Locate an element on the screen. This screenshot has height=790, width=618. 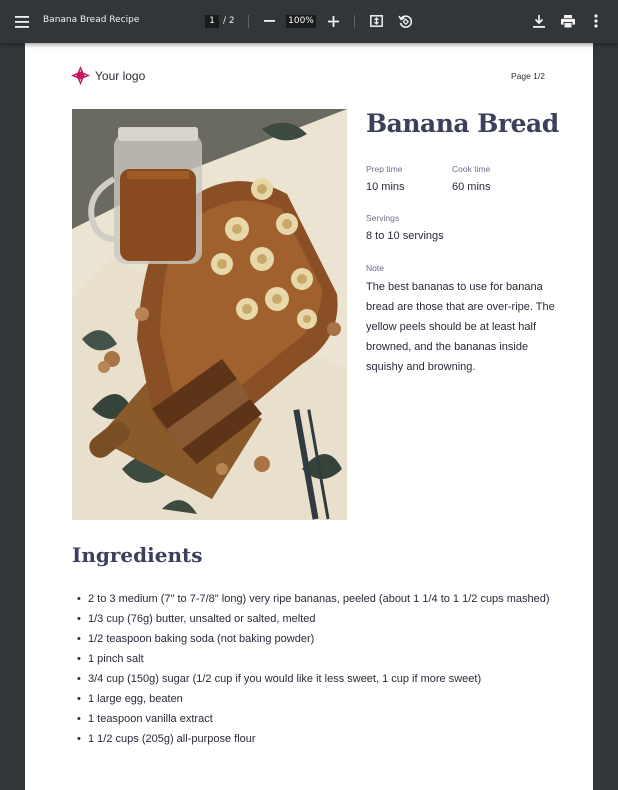
cook-time-value: 60 mins is located at coordinates (471, 187).